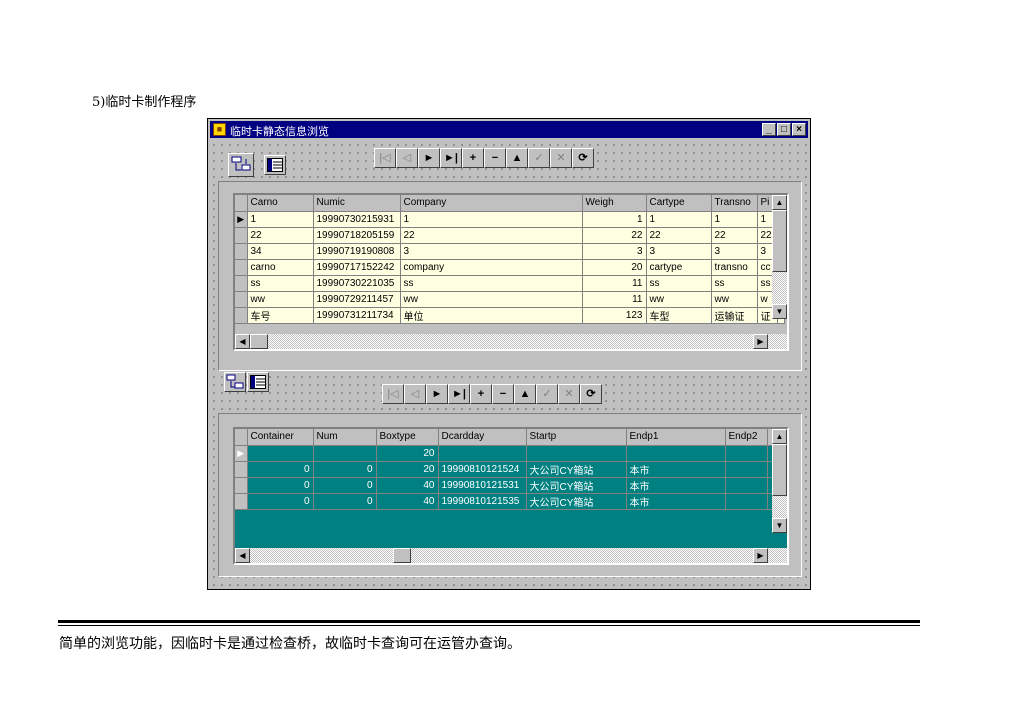 The width and height of the screenshot is (1023, 708). What do you see at coordinates (482, 469) in the screenshot?
I see `table-cell: 19990810121524` at bounding box center [482, 469].